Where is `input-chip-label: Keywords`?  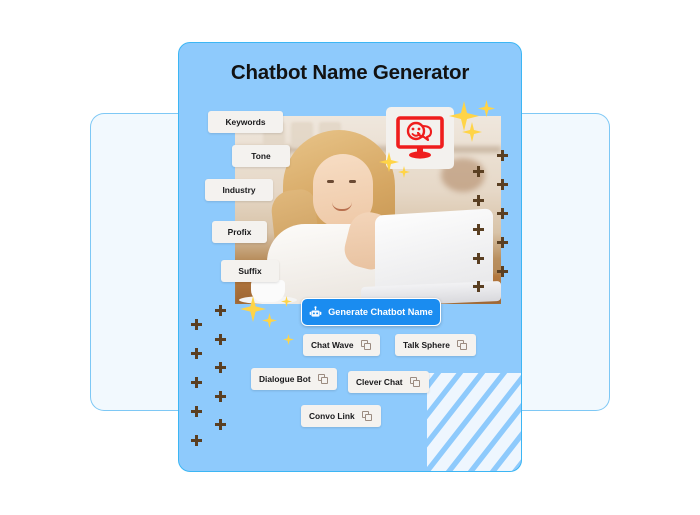 input-chip-label: Keywords is located at coordinates (245, 122).